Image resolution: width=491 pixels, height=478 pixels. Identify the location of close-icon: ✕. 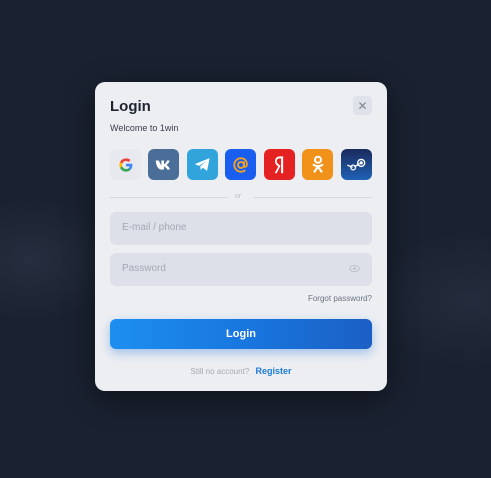
(362, 105).